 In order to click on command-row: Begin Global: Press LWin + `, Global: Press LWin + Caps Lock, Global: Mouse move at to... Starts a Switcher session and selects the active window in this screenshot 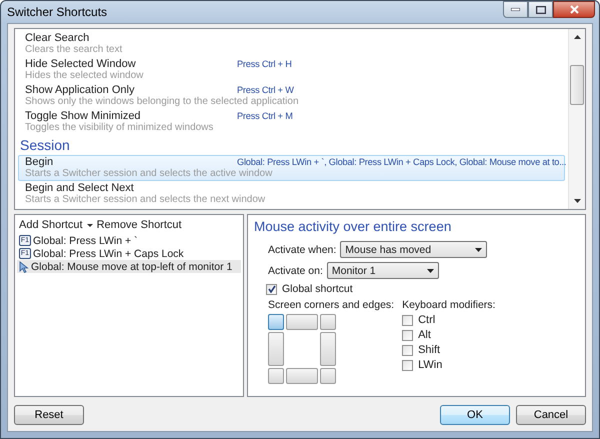, I will do `click(291, 168)`.